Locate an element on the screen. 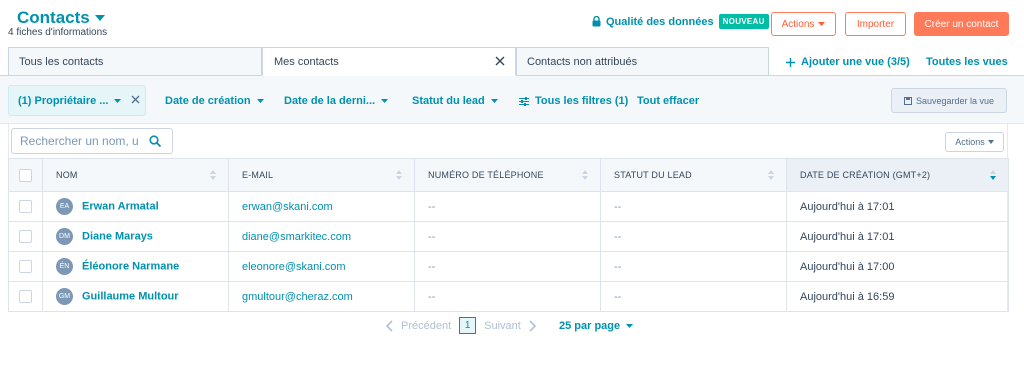 Image resolution: width=1024 pixels, height=372 pixels. clear-filter-icon is located at coordinates (135, 99).